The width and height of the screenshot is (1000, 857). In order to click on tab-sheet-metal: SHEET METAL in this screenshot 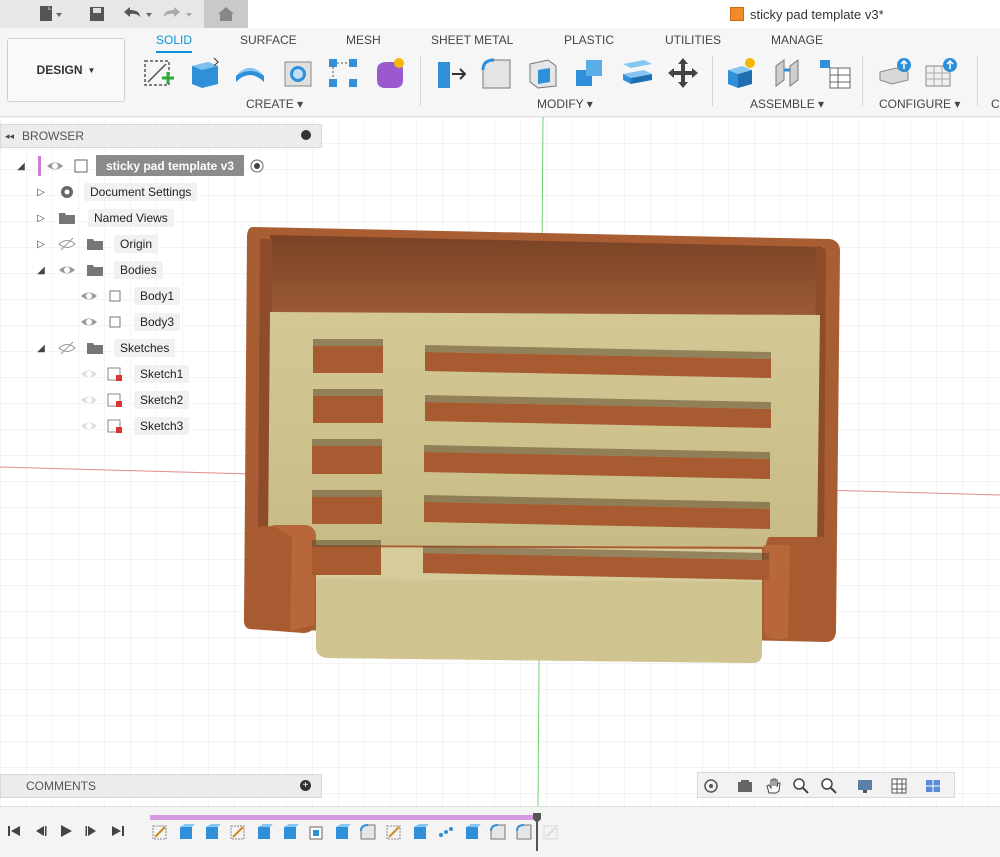, I will do `click(472, 41)`.